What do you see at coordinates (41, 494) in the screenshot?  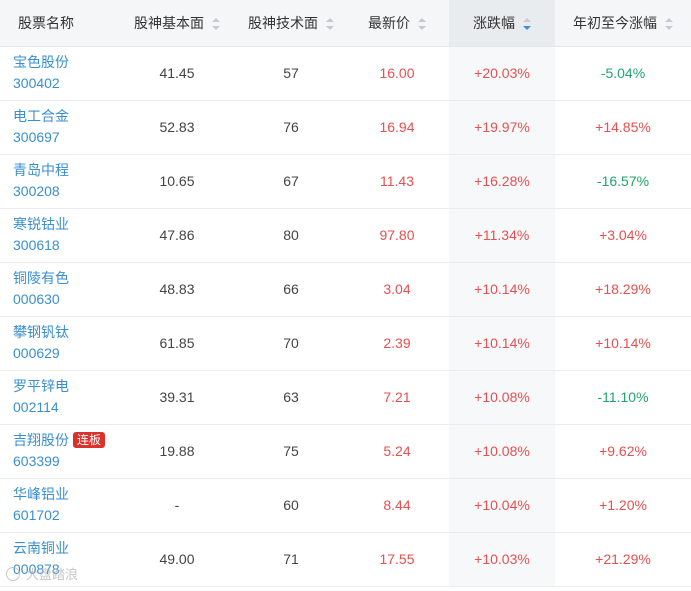 I see `stock-name-text: 华峰铝业` at bounding box center [41, 494].